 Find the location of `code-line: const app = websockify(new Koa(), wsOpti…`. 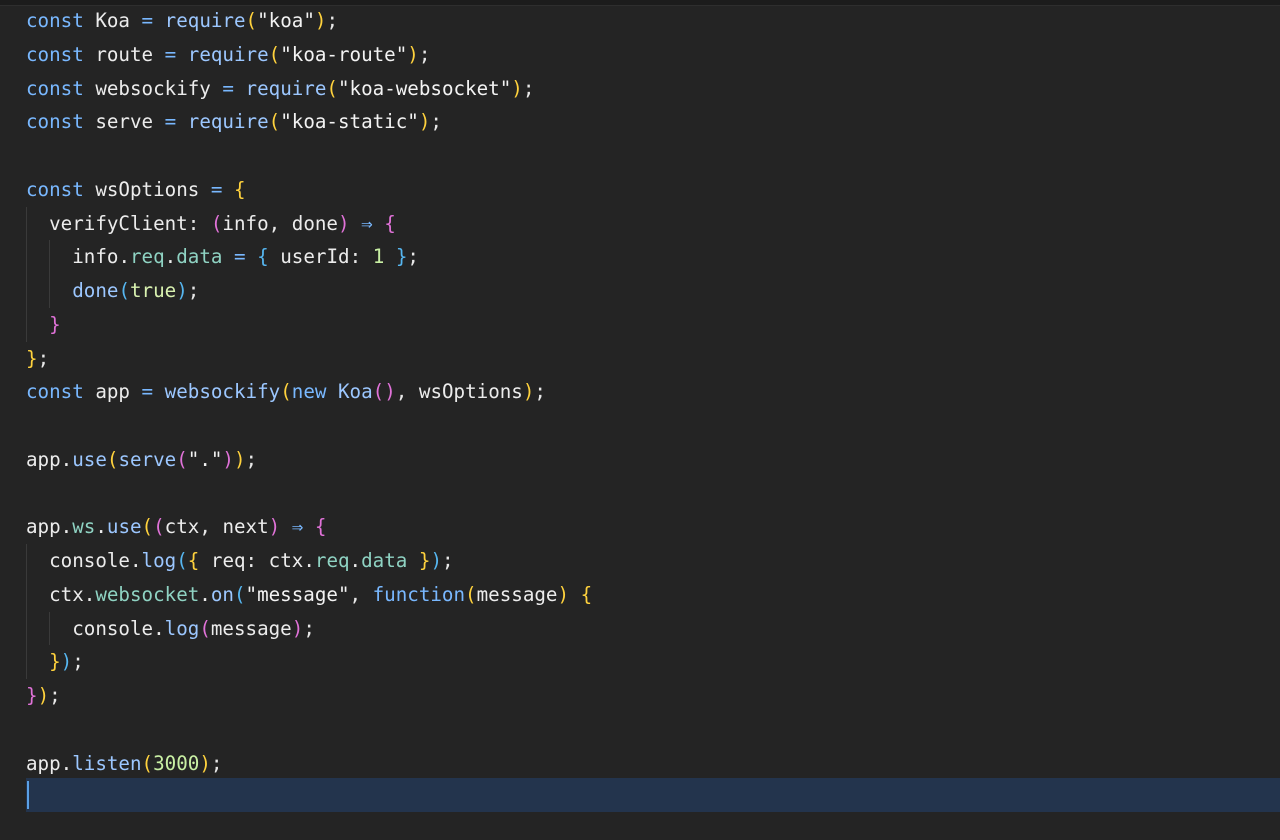

code-line: const app = websockify(new Koa(), wsOpti… is located at coordinates (286, 392).